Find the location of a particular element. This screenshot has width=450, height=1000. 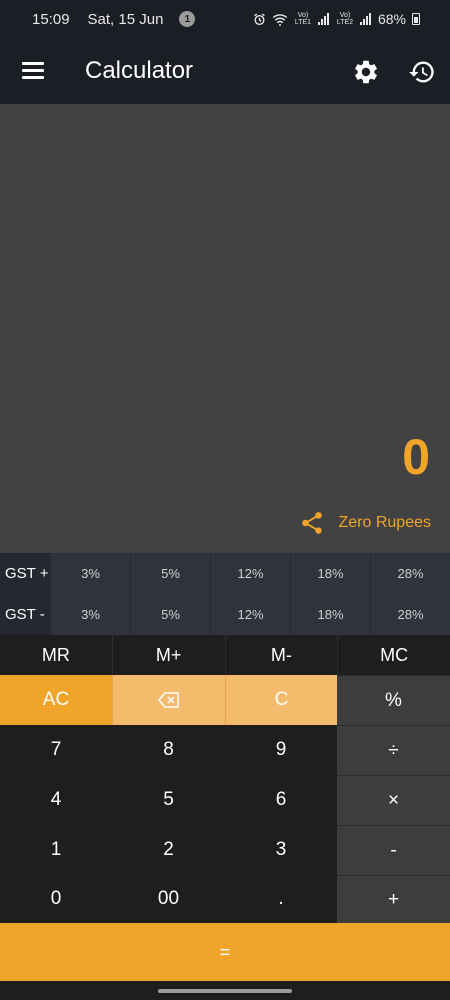

home-gesture-handle is located at coordinates (225, 991).